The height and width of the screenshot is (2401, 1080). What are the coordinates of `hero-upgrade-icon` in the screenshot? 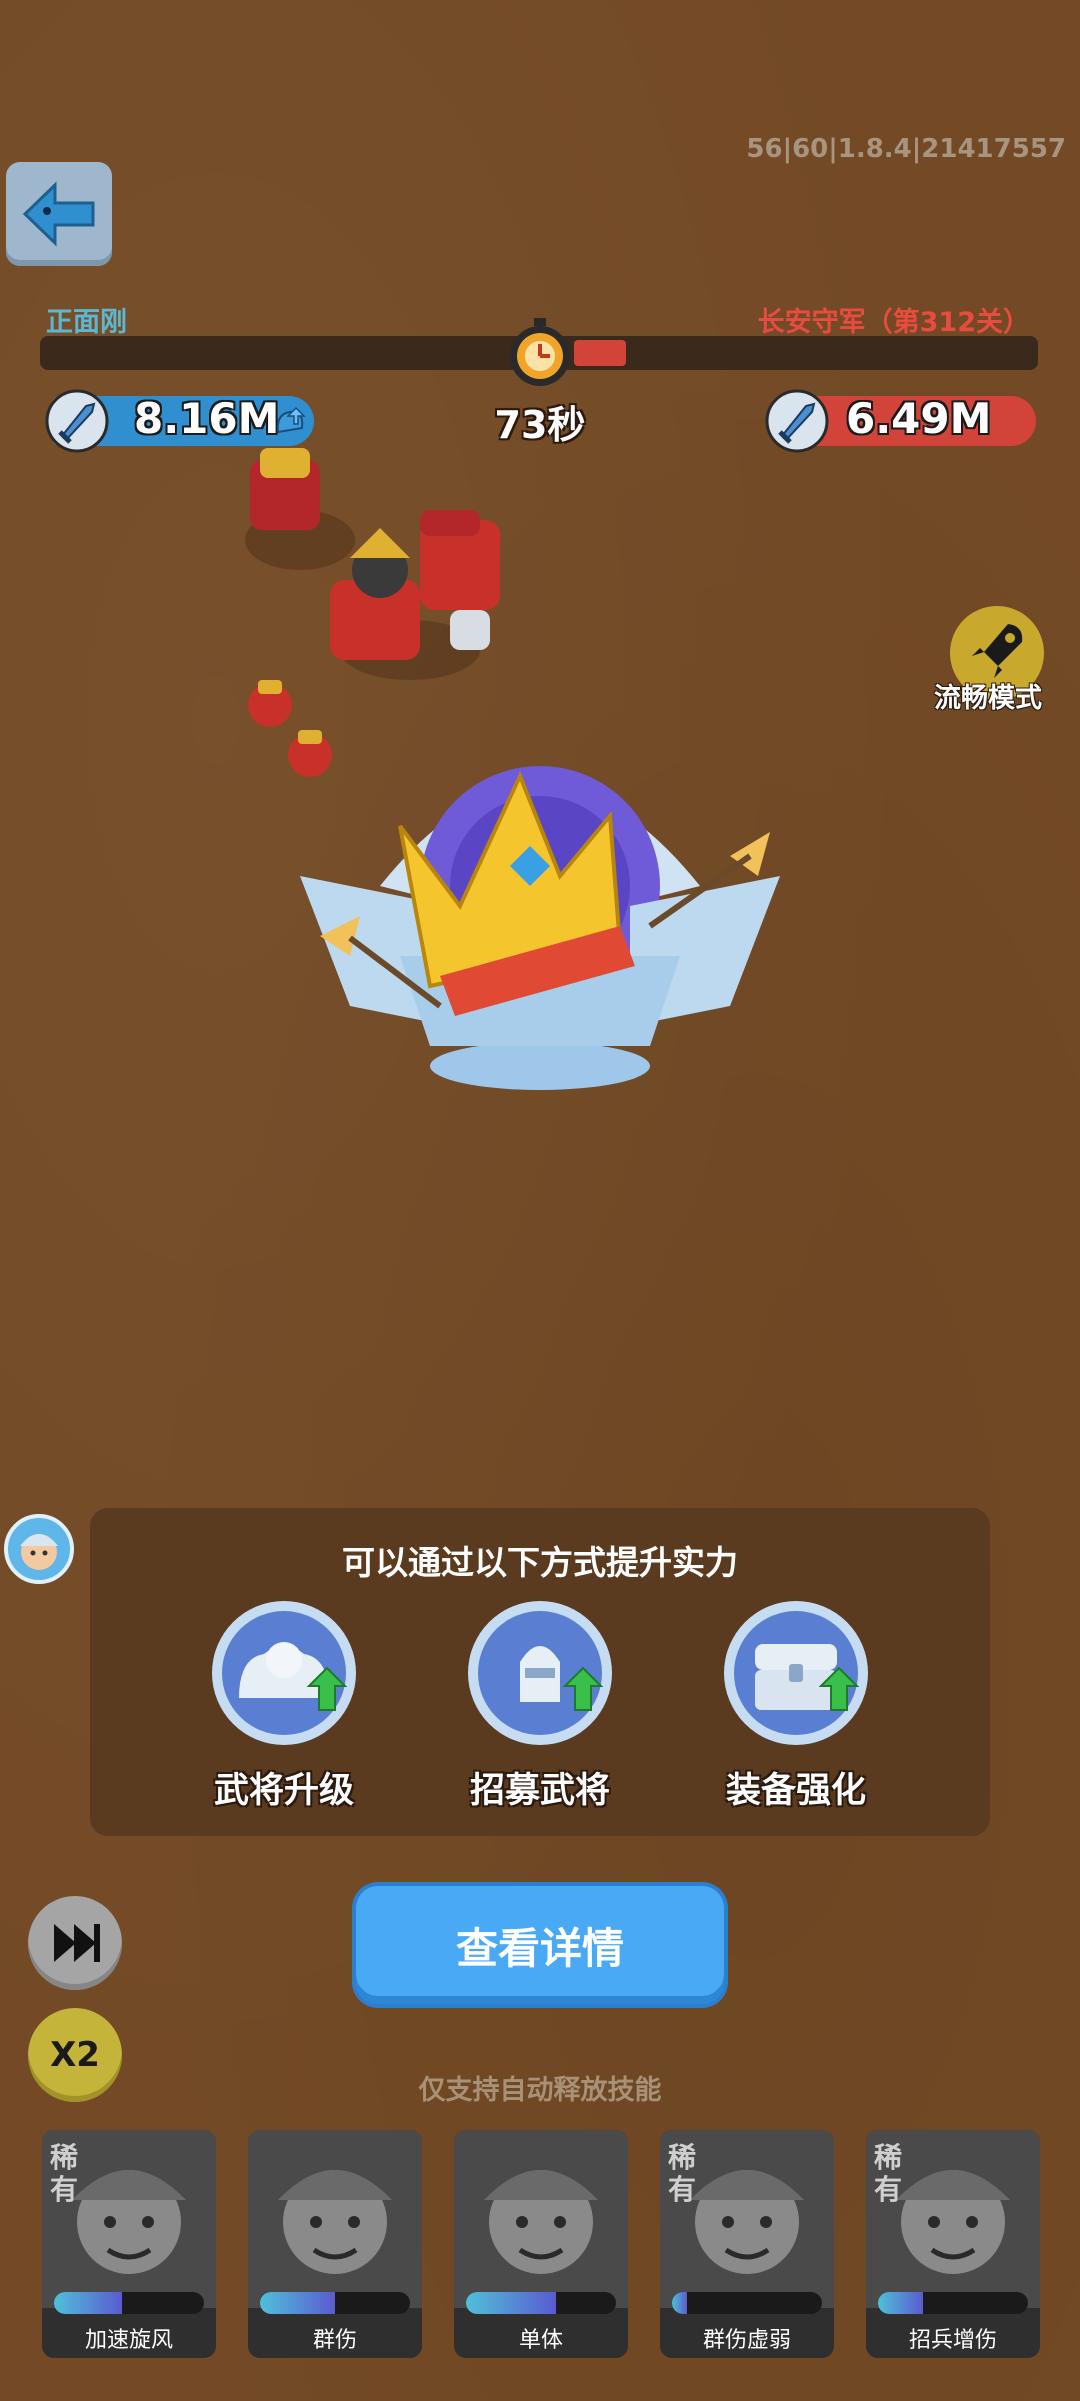 It's located at (284, 1673).